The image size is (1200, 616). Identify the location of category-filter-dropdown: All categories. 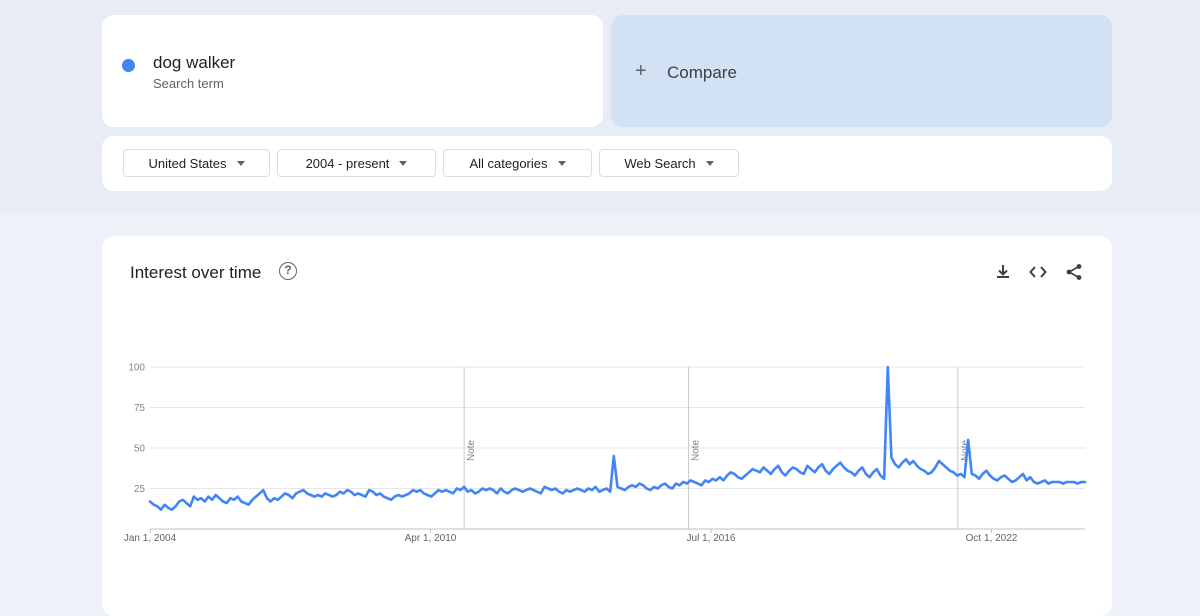
(517, 163).